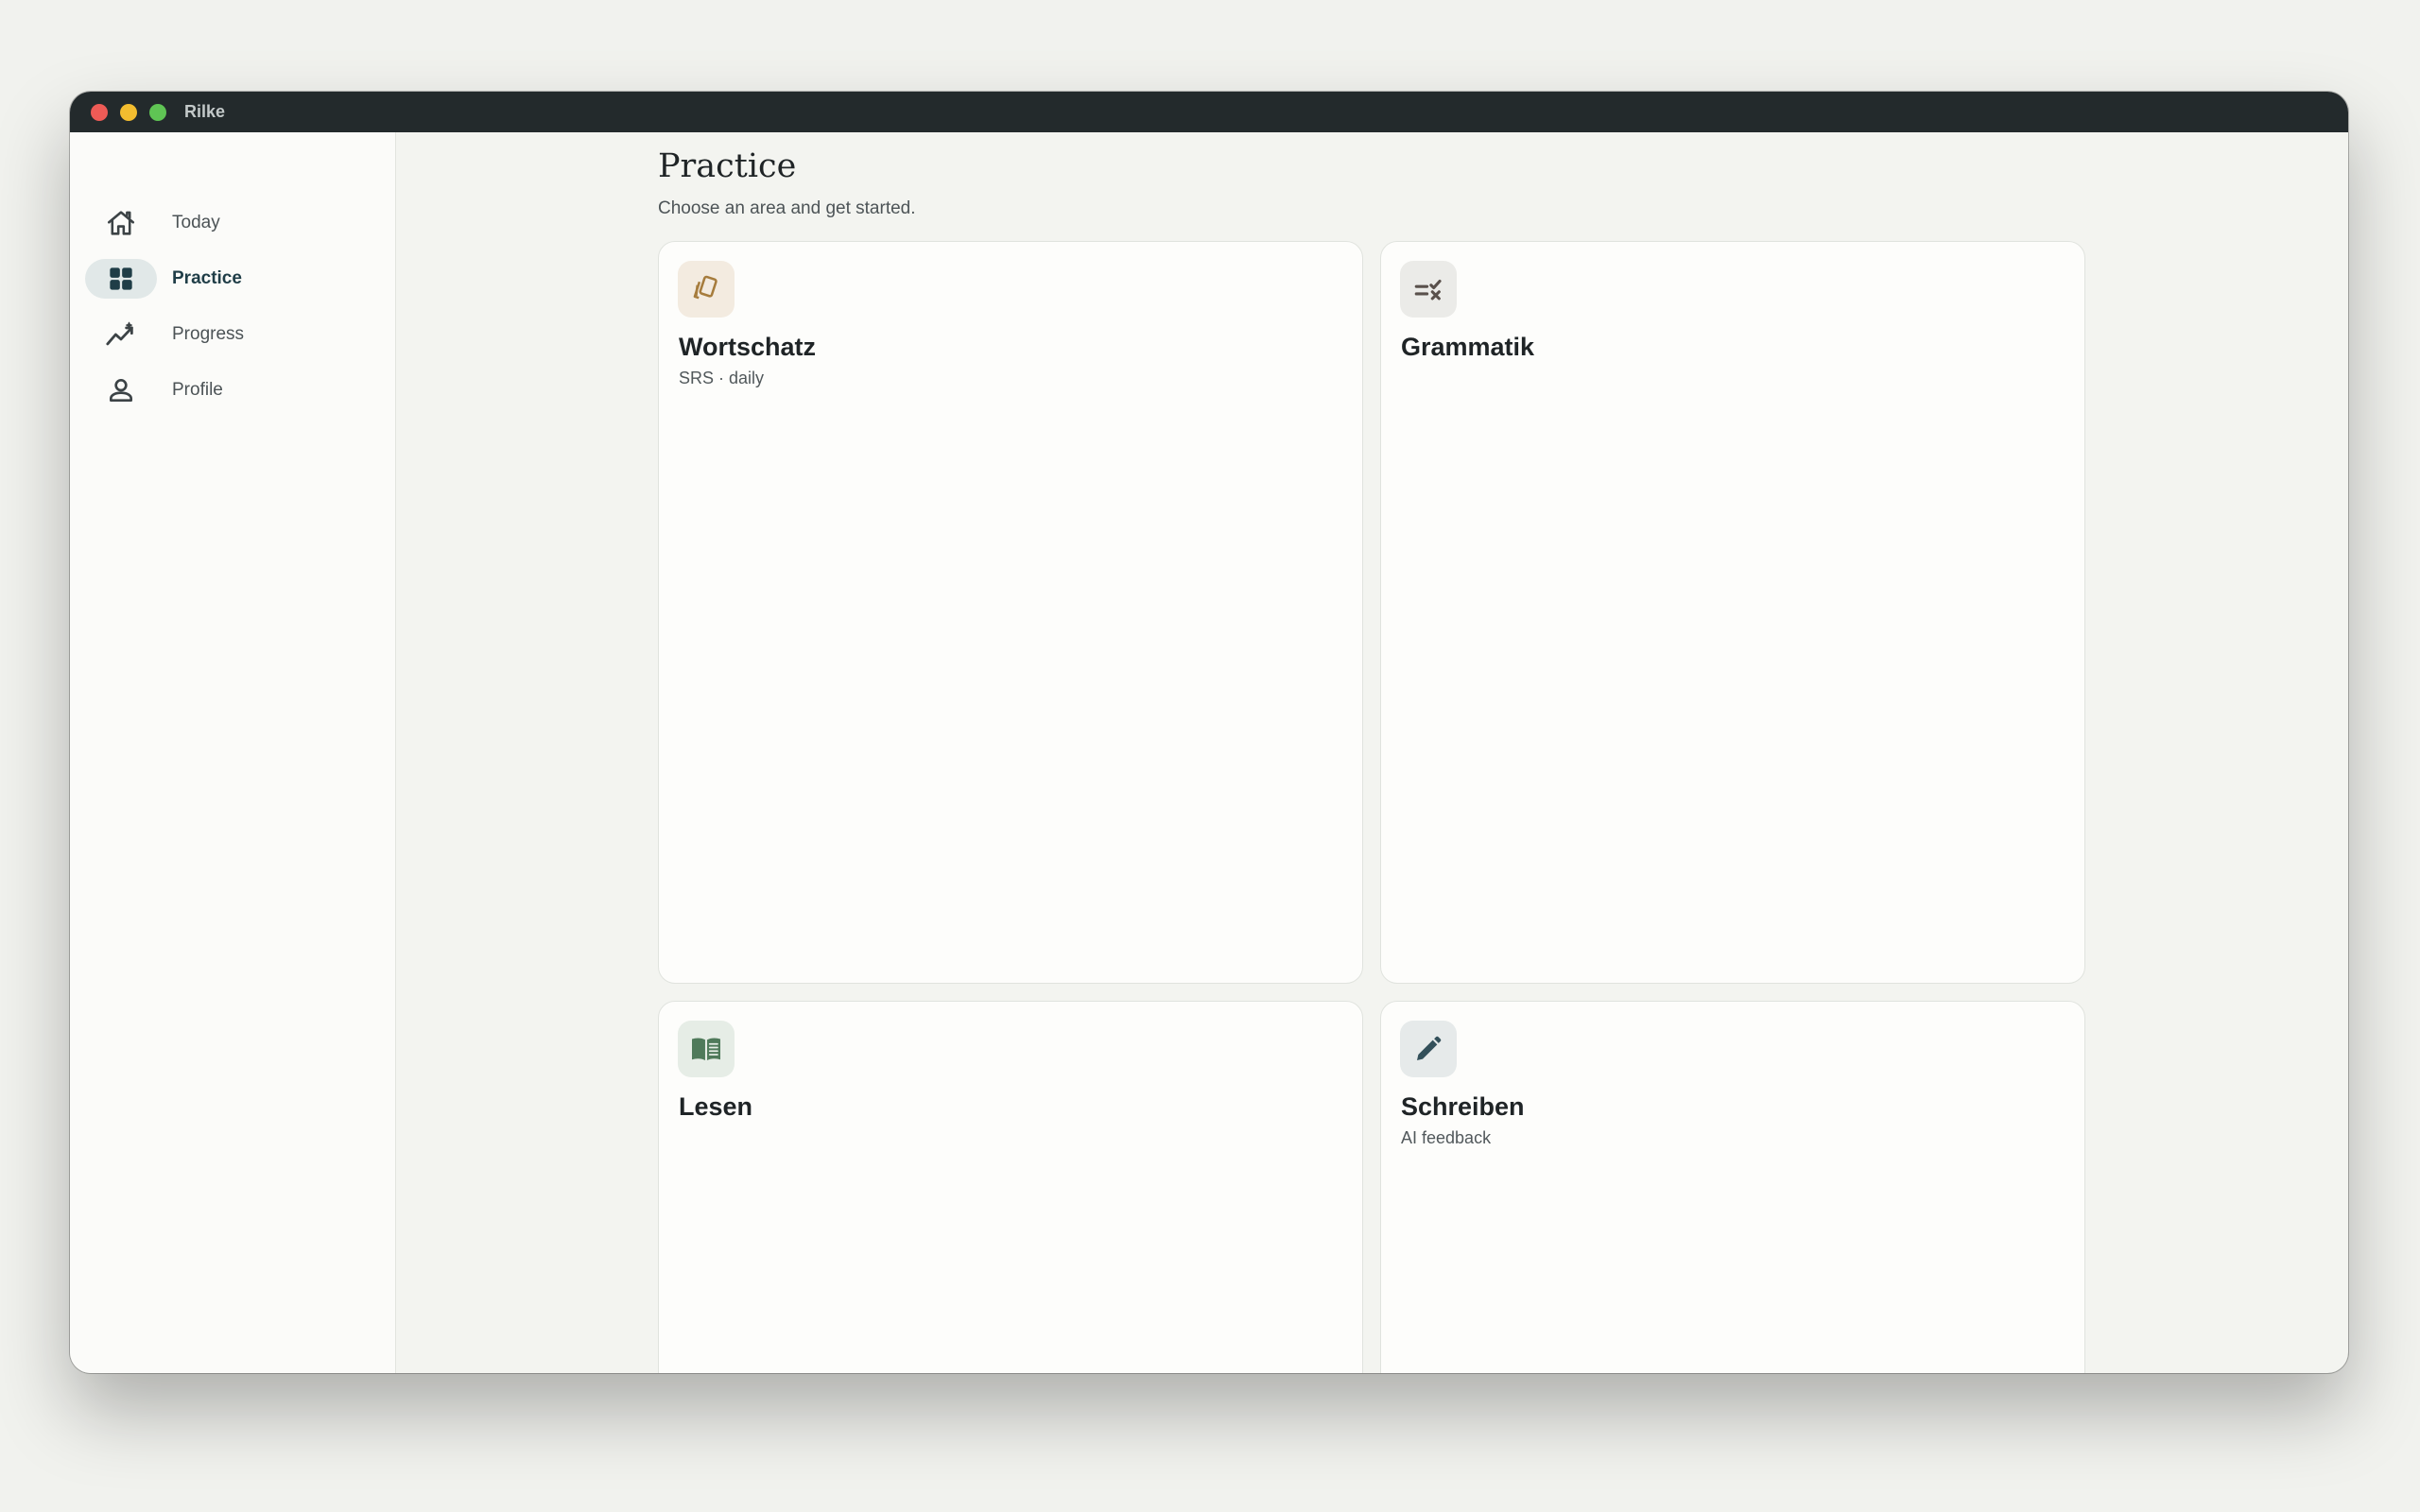  I want to click on sidebar-item-label: Practice, so click(207, 277).